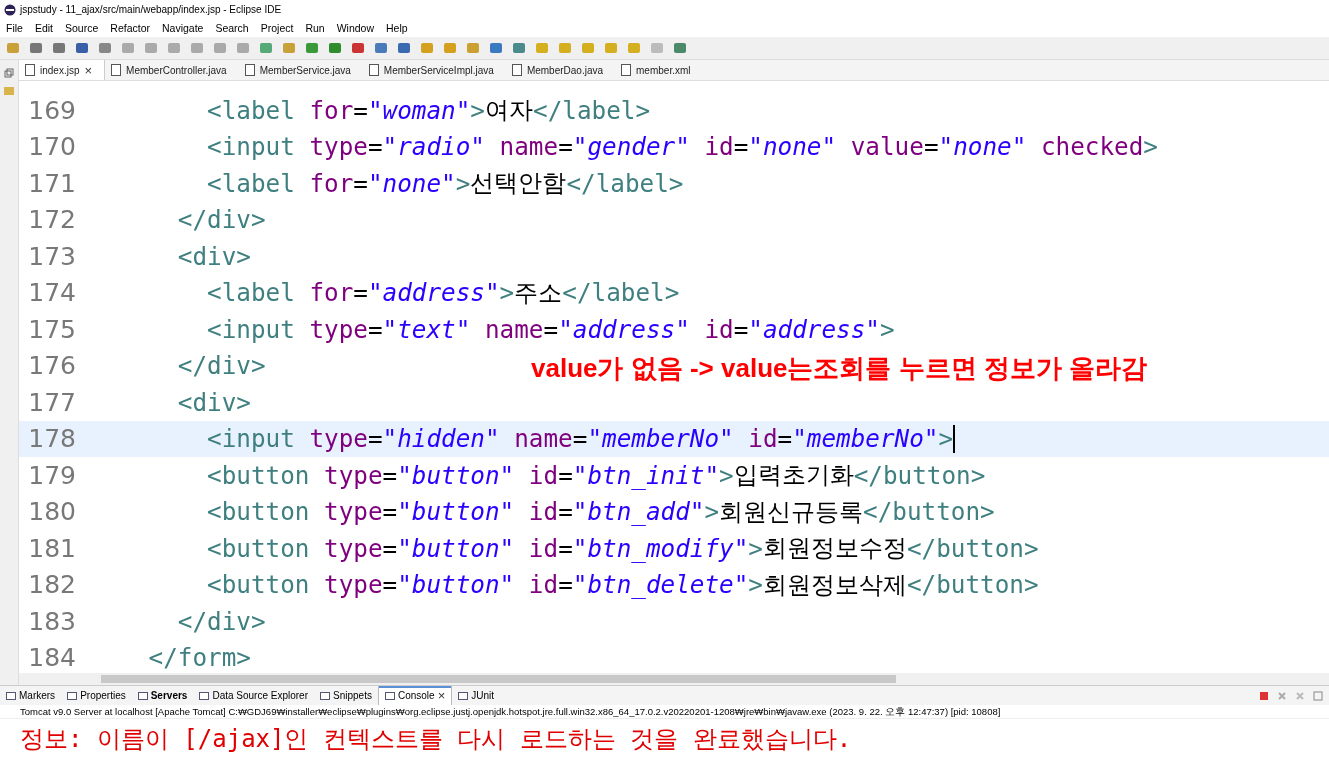 The image size is (1329, 764). I want to click on menu-item: Edit, so click(43, 28).